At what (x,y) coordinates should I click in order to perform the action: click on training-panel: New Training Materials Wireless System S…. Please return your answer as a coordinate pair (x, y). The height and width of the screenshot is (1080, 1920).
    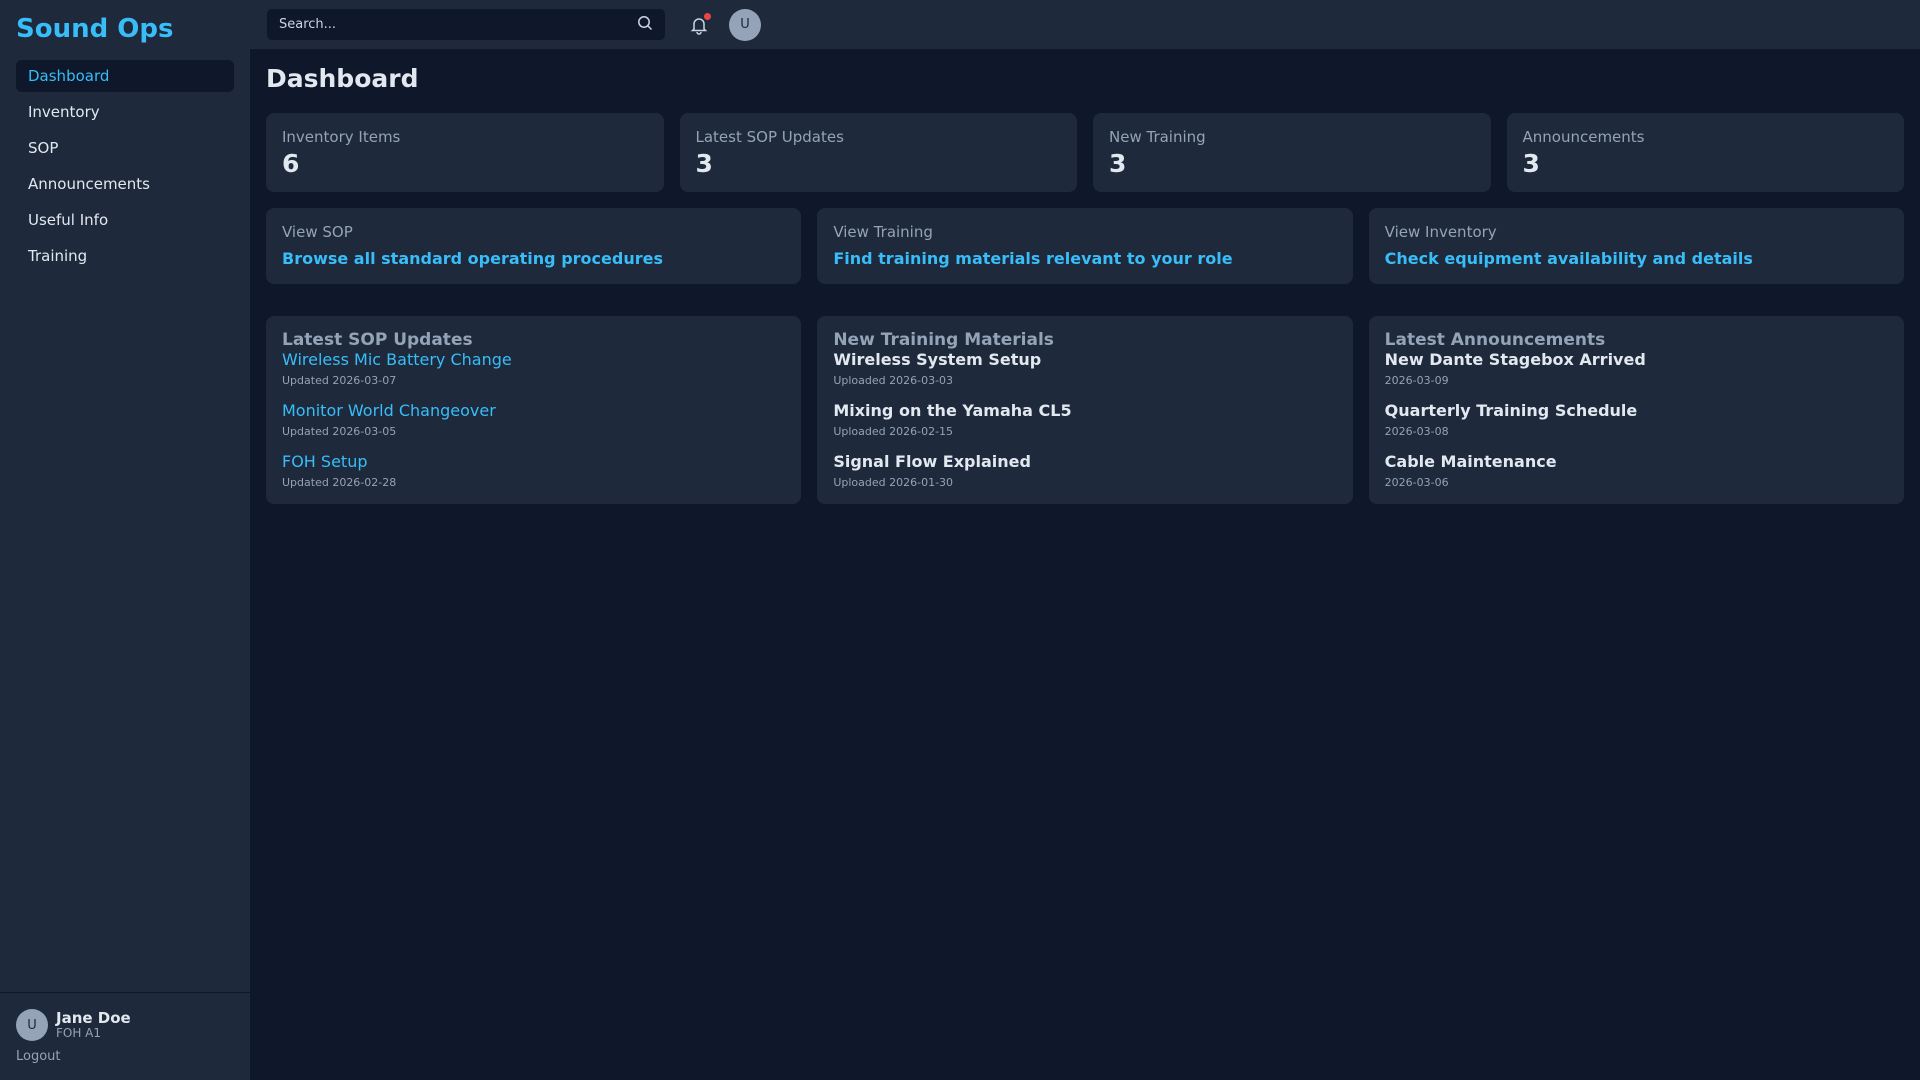
    Looking at the image, I should click on (1085, 410).